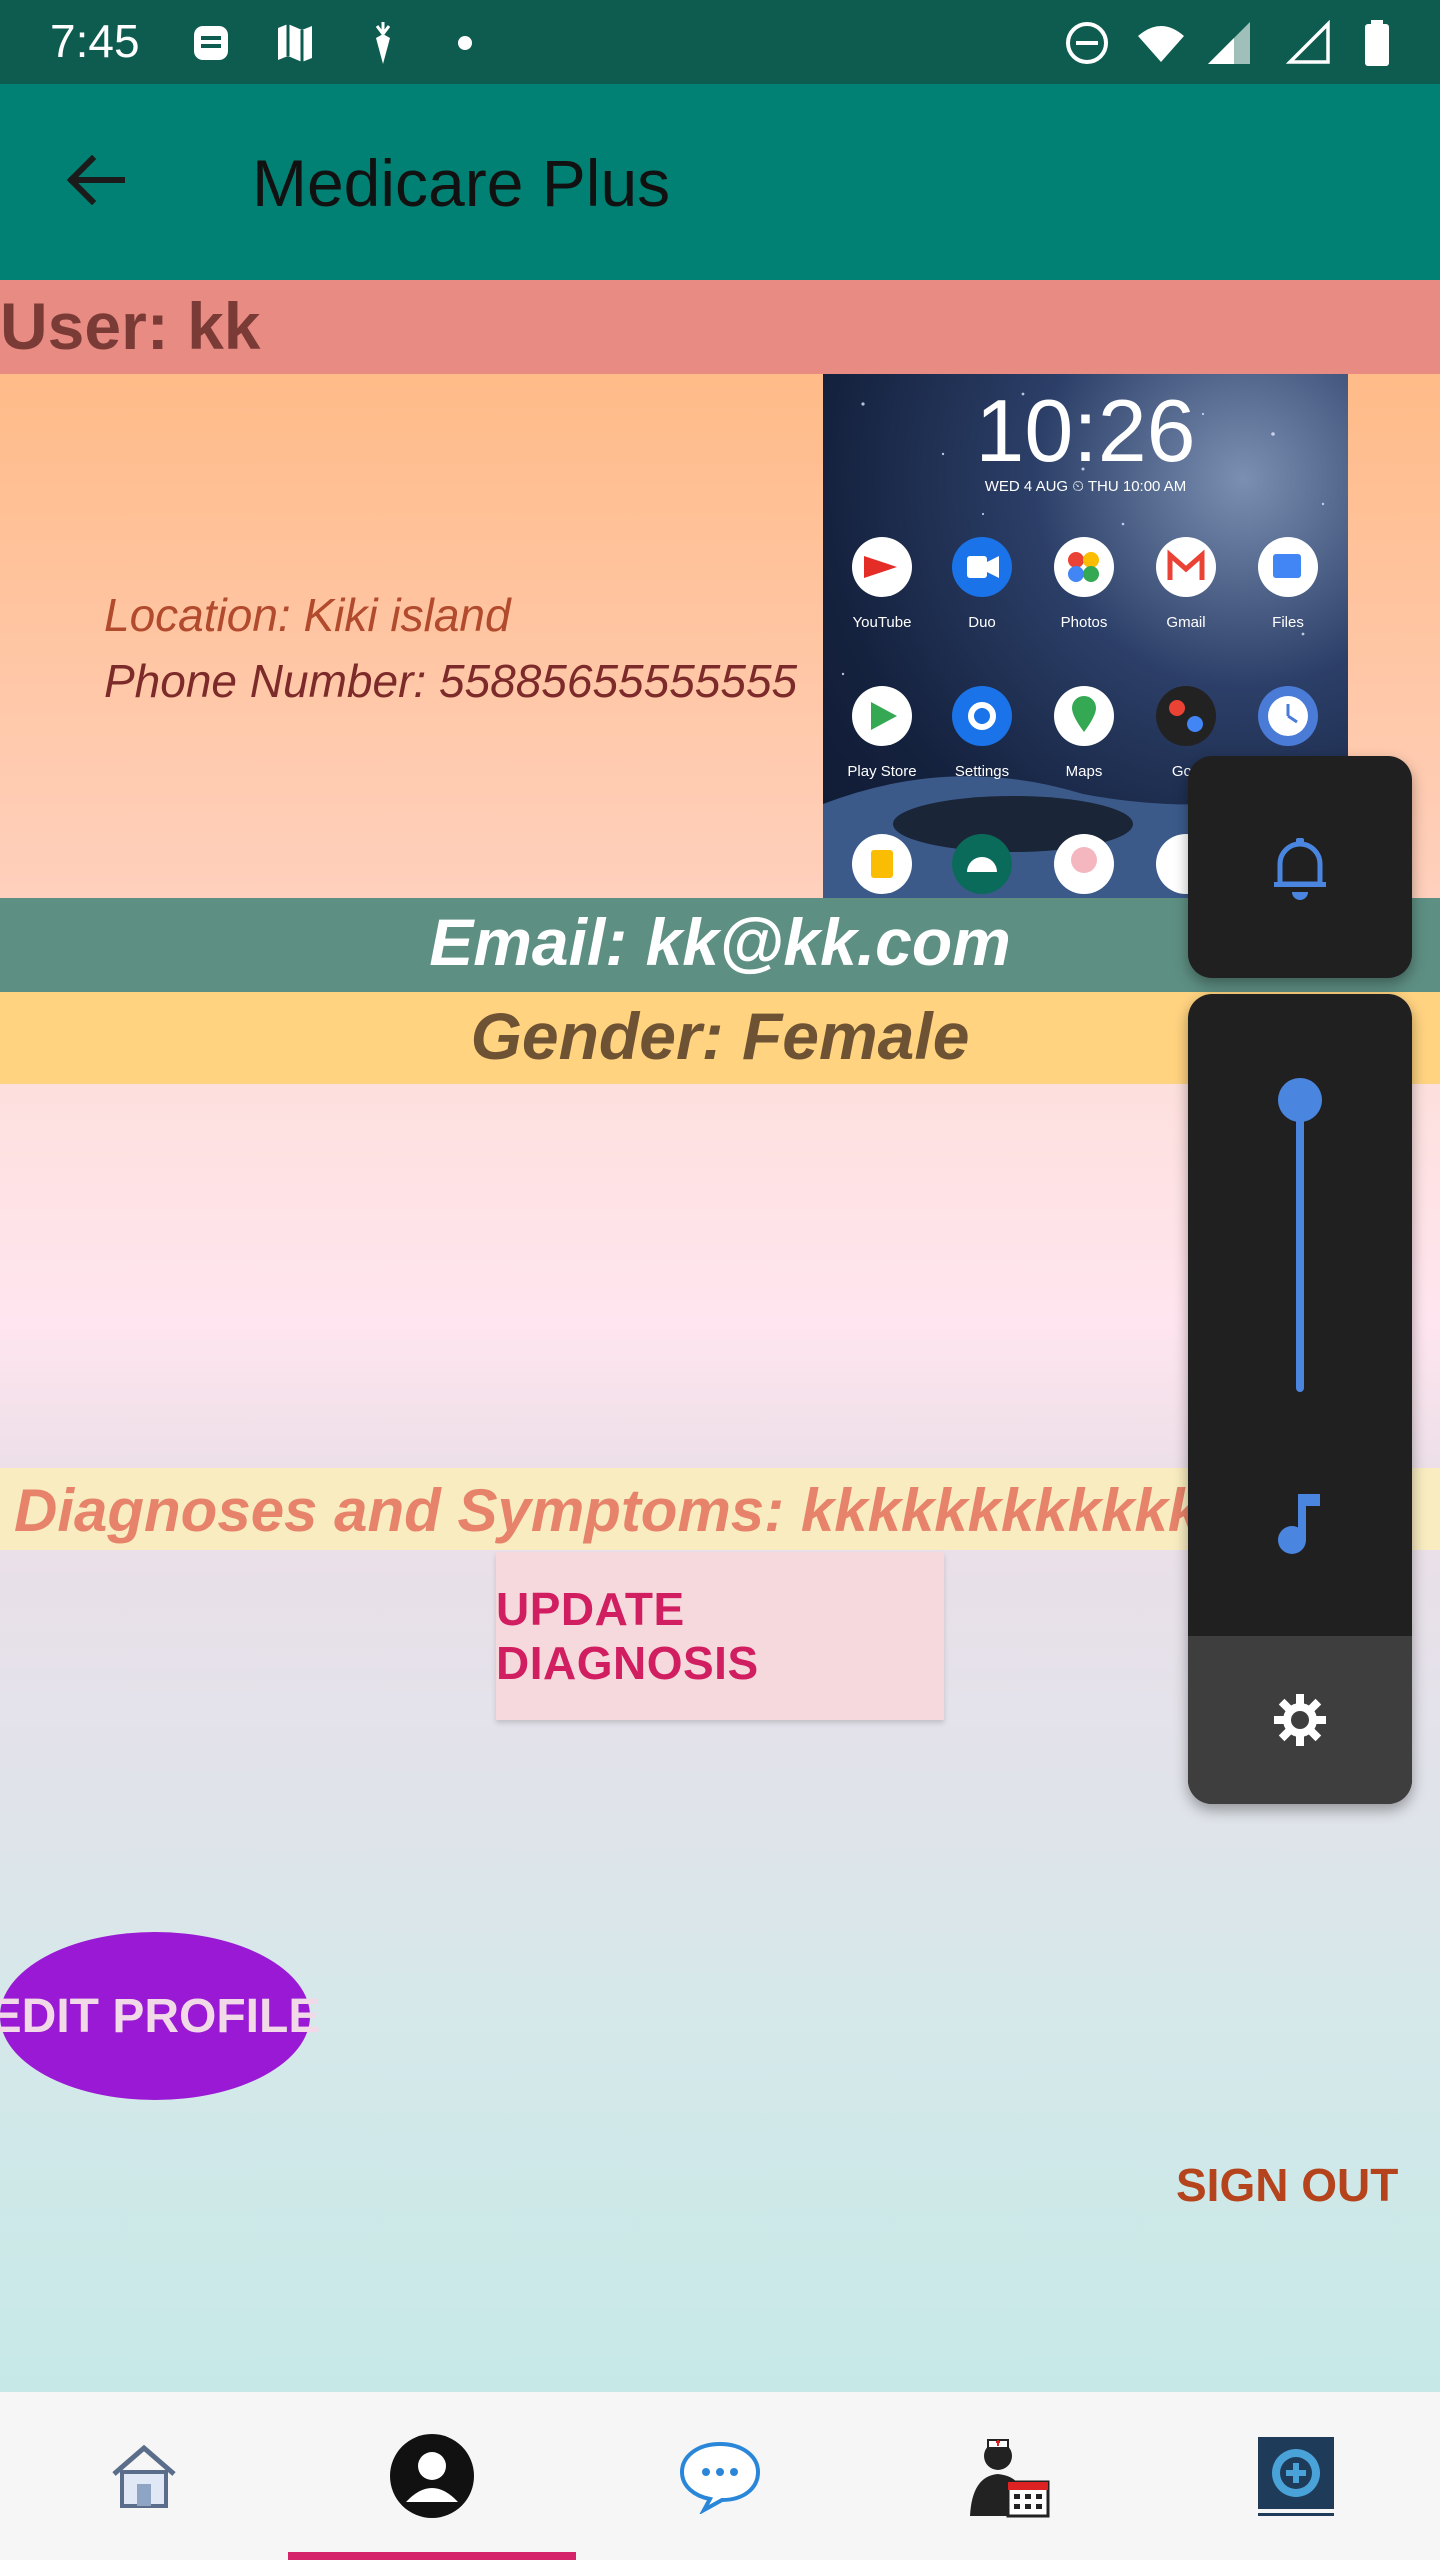  What do you see at coordinates (432, 2556) in the screenshot?
I see `nav-selected-indicator` at bounding box center [432, 2556].